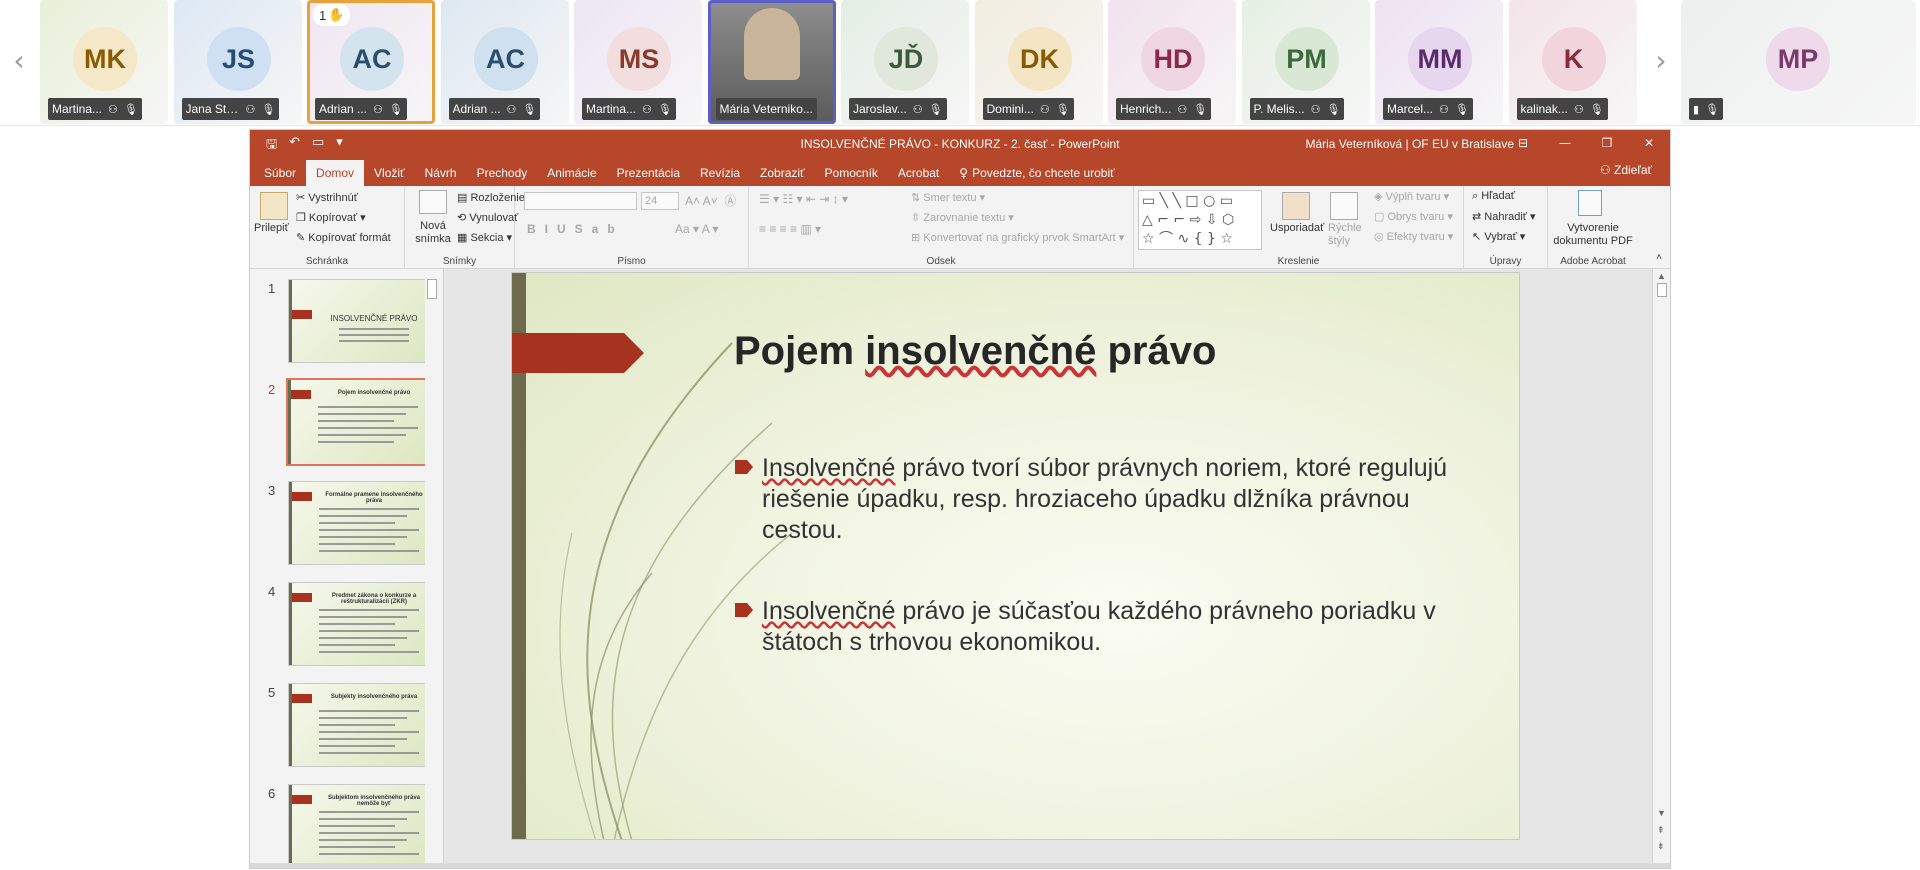  I want to click on alignment-buttons: ≡ ≡ ≡ ≡ ▥ ▾, so click(790, 229).